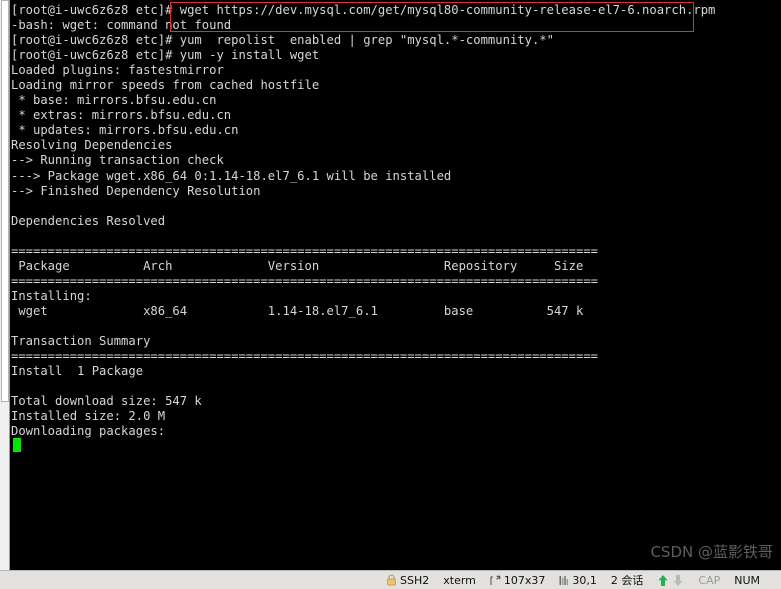 Image resolution: width=781 pixels, height=589 pixels. I want to click on lock-icon, so click(391, 580).